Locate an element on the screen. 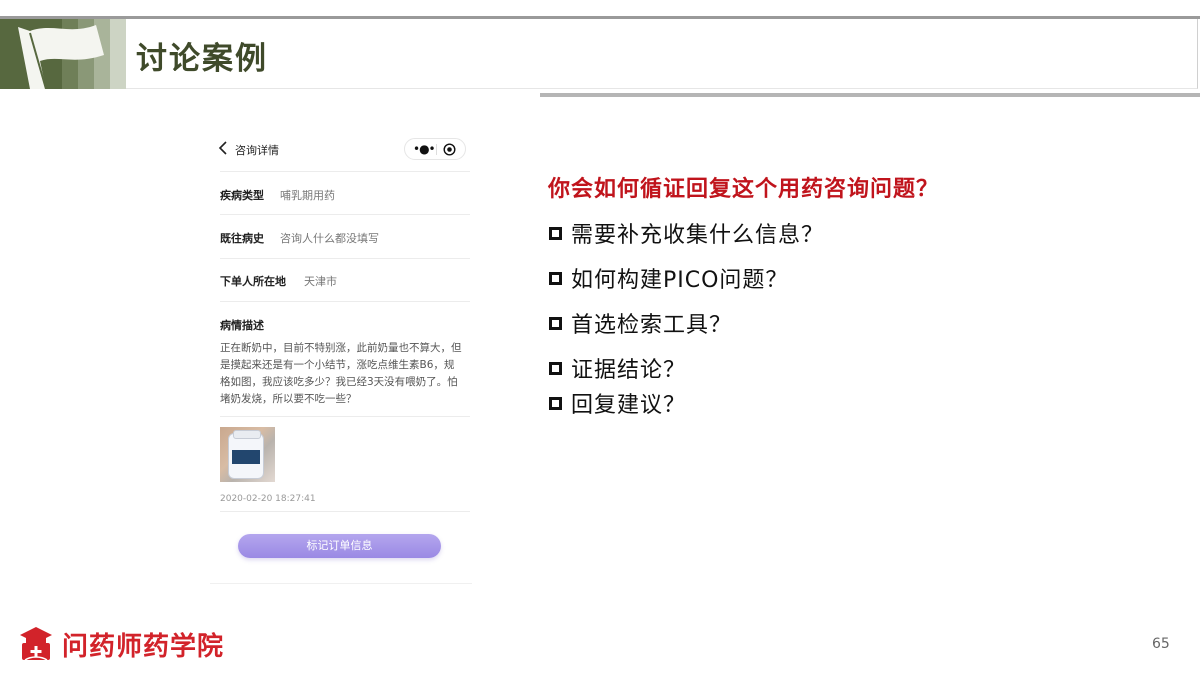  brand-name: 问药师药学院 is located at coordinates (143, 647).